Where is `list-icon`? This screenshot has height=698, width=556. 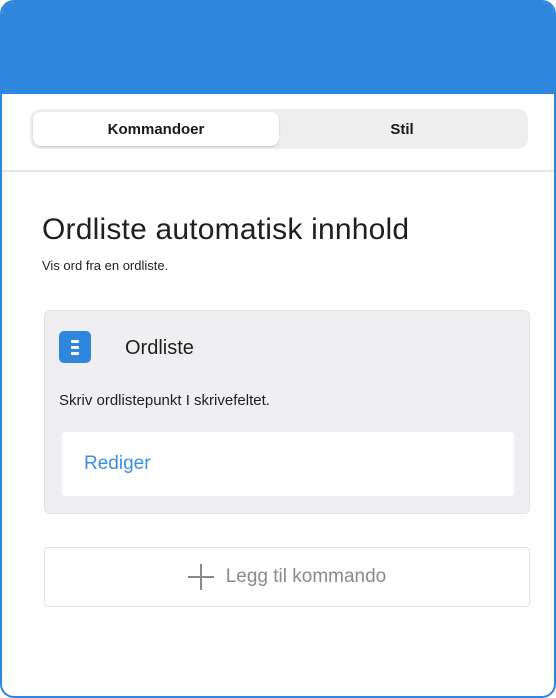
list-icon is located at coordinates (75, 347).